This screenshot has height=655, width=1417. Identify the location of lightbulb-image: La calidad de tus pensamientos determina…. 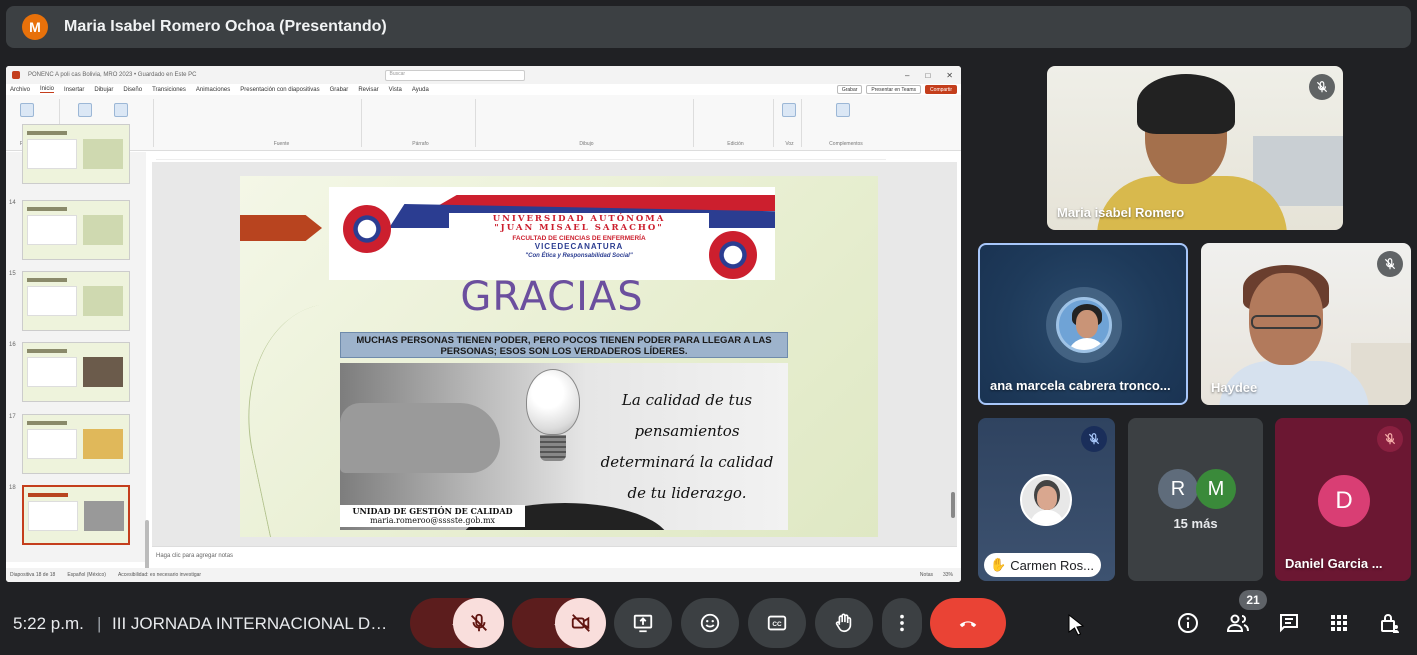
(564, 446).